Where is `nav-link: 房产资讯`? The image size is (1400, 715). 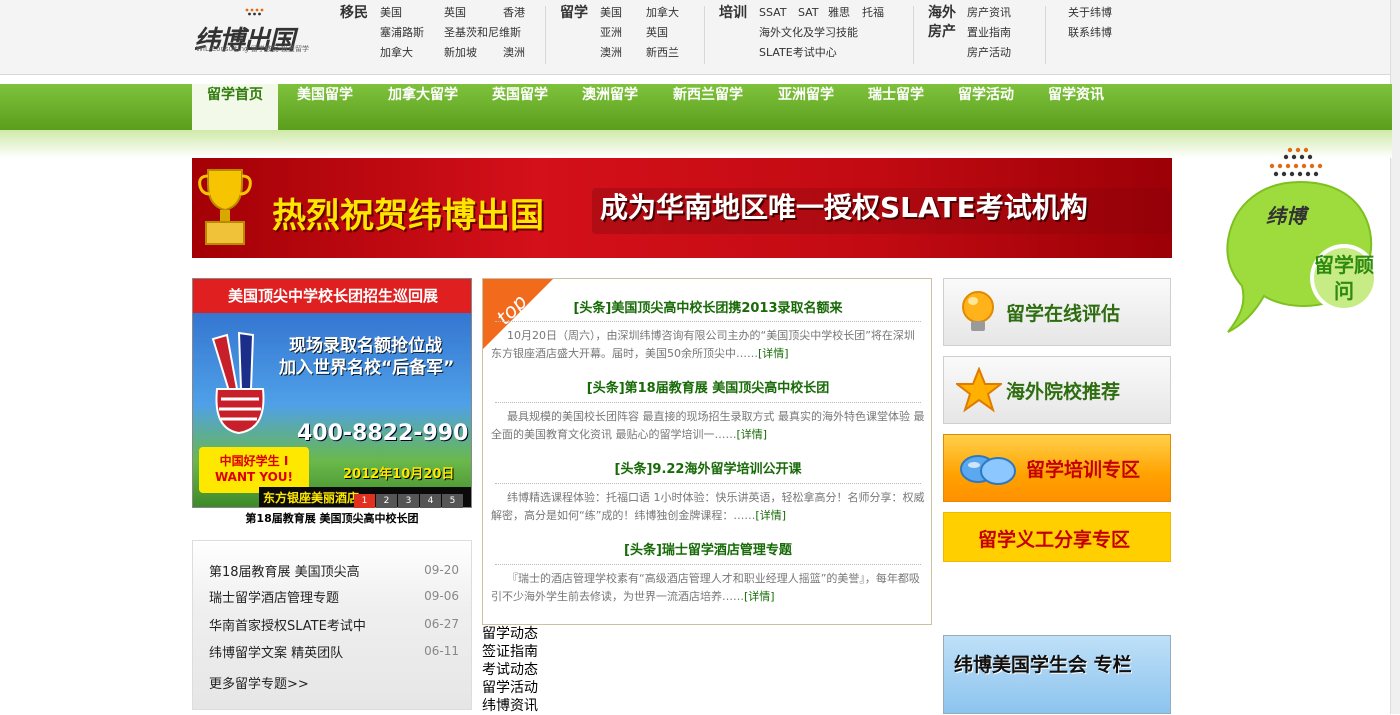 nav-link: 房产资讯 is located at coordinates (989, 13).